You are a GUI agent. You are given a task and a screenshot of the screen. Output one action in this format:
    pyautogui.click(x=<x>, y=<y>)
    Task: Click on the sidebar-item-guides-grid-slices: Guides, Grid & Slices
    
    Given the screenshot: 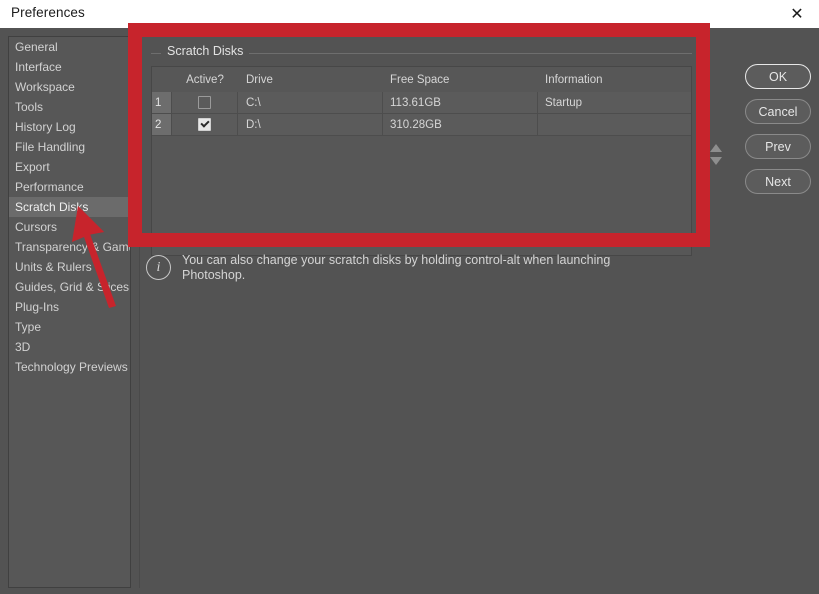 What is the action you would take?
    pyautogui.click(x=69, y=287)
    